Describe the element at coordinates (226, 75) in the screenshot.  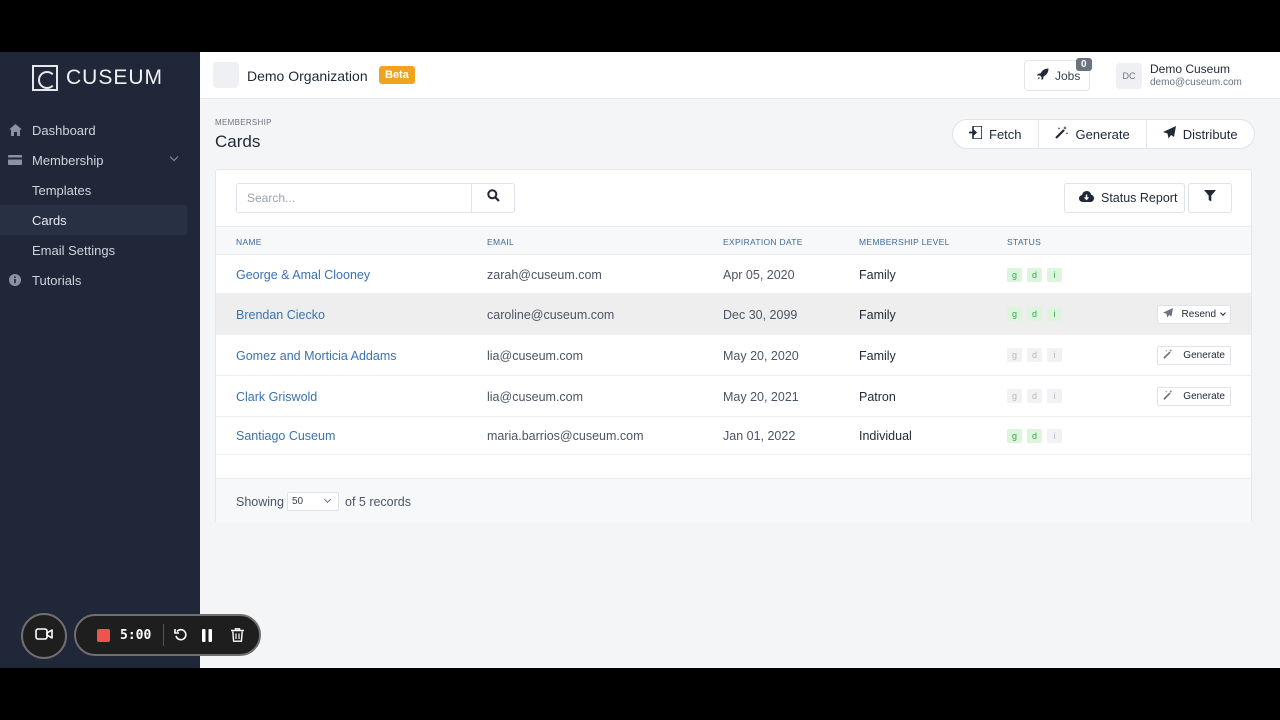
I see `org-avatar` at that location.